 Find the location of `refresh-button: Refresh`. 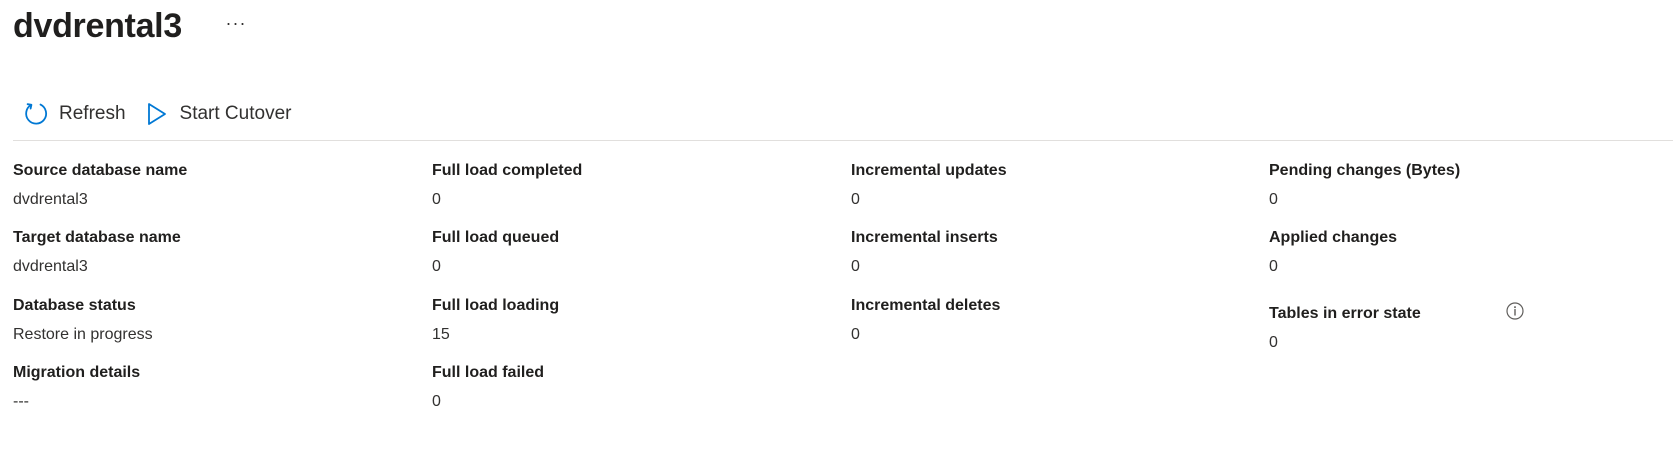

refresh-button: Refresh is located at coordinates (73, 114).